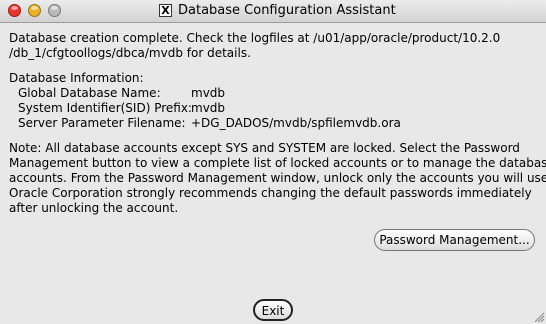 The width and height of the screenshot is (546, 324). I want to click on zoom-icon, so click(54, 10).